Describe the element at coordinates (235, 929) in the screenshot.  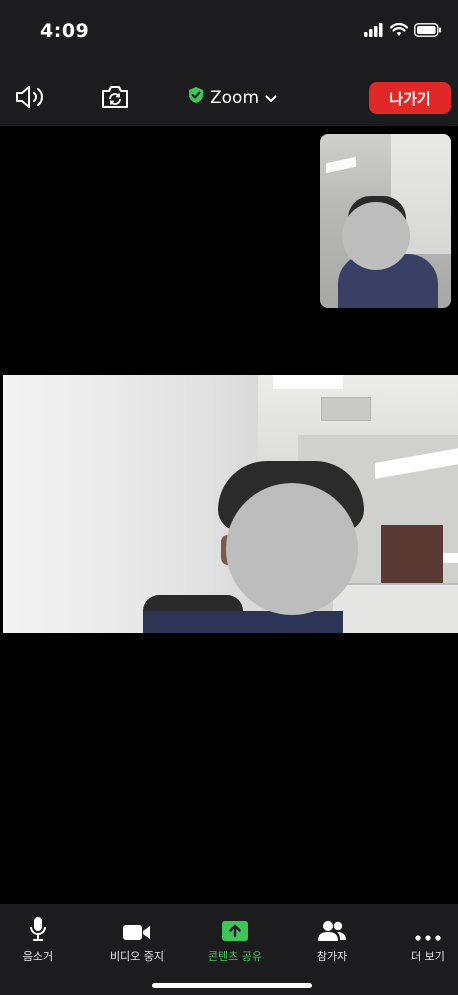
I see `share-upload-icon` at that location.